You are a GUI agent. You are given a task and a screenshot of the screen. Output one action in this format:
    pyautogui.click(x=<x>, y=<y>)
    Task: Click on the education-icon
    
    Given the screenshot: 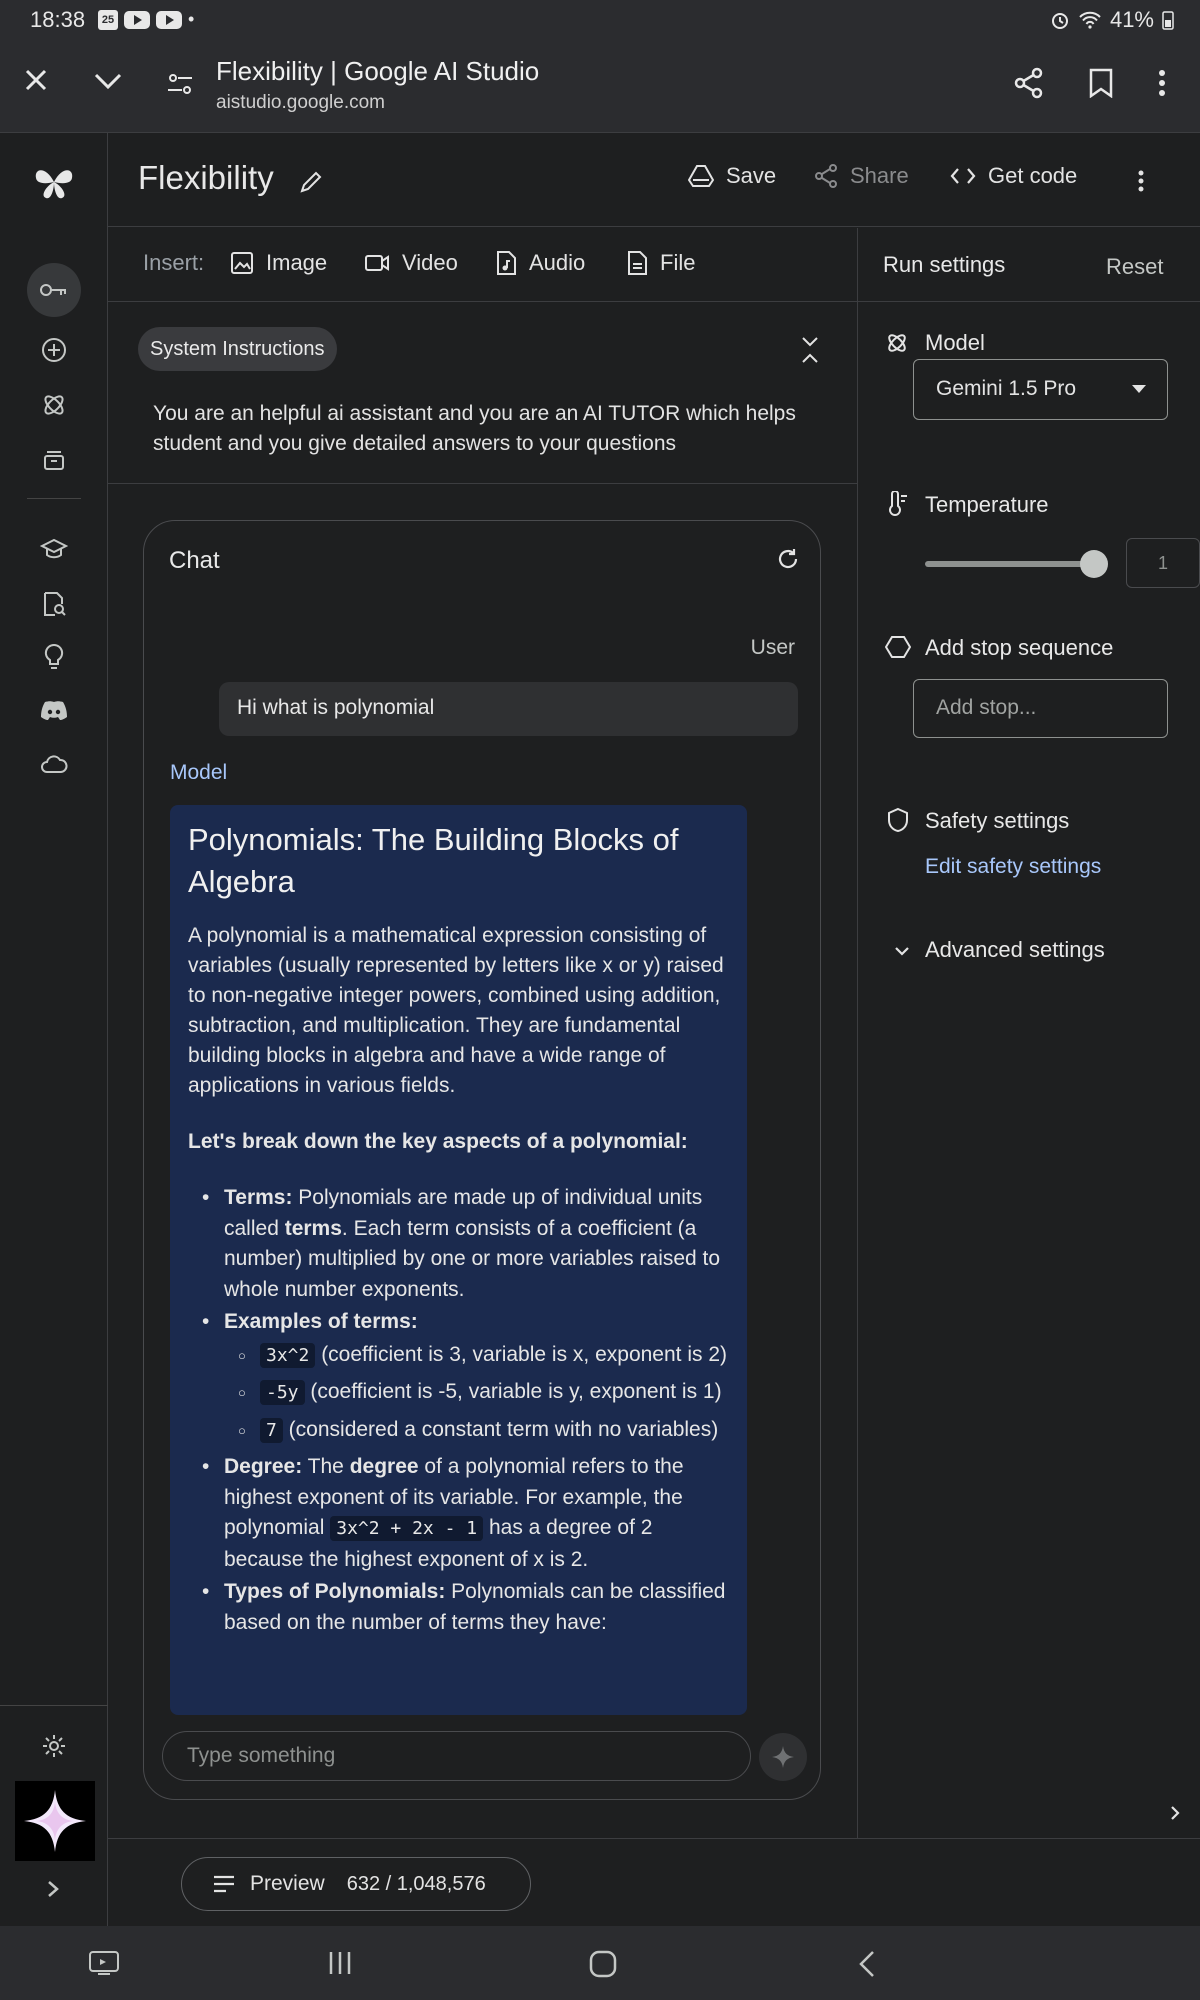 What is the action you would take?
    pyautogui.click(x=54, y=549)
    